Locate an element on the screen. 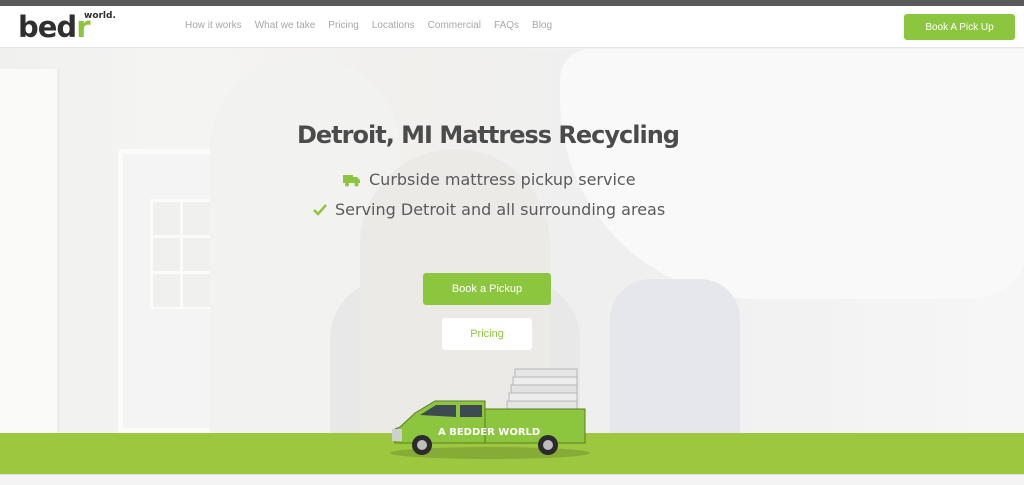 The height and width of the screenshot is (485, 1024). truck-icon is located at coordinates (352, 180).